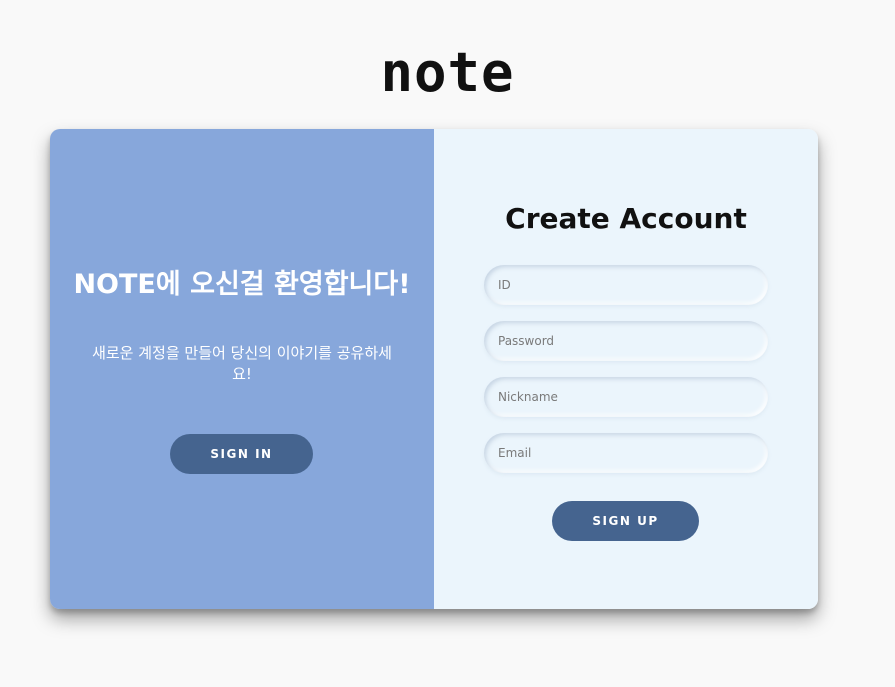 The image size is (895, 687). What do you see at coordinates (241, 454) in the screenshot?
I see `sign-in-button: SIGN IN` at bounding box center [241, 454].